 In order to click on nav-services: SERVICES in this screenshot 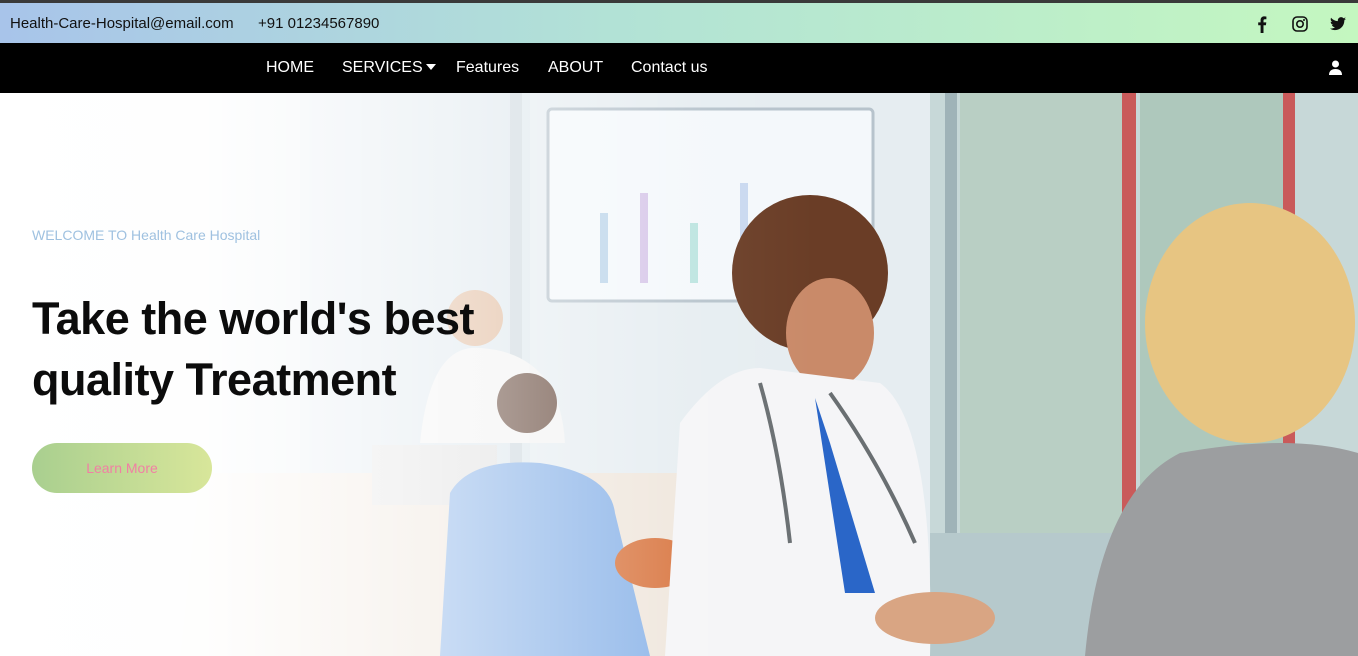, I will do `click(389, 68)`.